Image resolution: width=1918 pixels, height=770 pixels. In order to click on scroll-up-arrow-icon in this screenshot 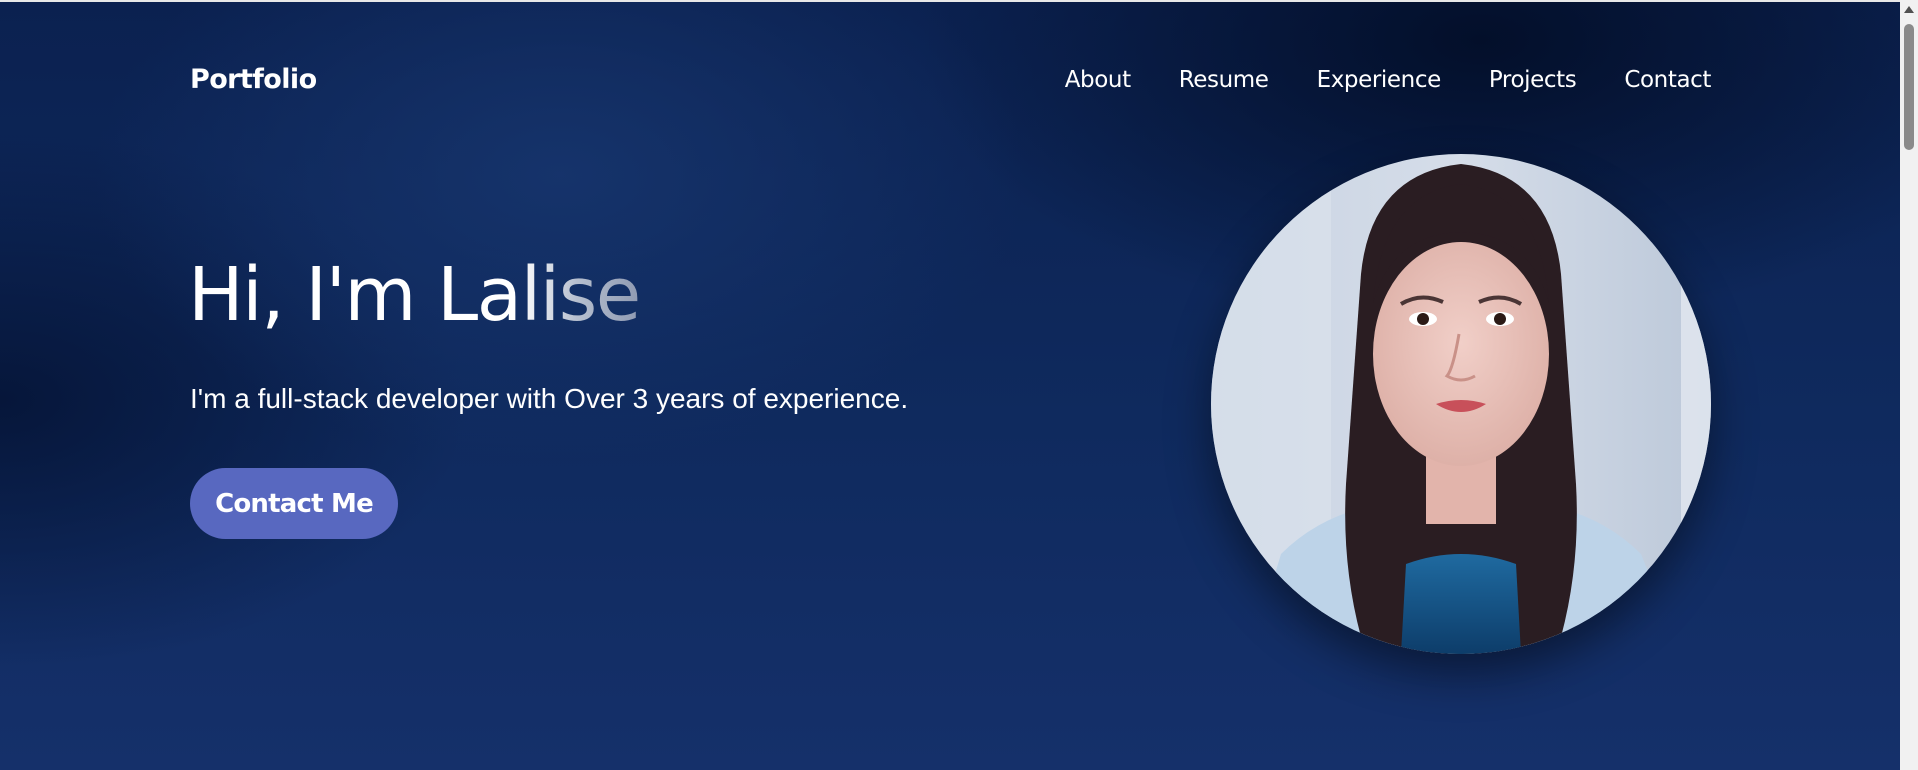, I will do `click(1909, 9)`.